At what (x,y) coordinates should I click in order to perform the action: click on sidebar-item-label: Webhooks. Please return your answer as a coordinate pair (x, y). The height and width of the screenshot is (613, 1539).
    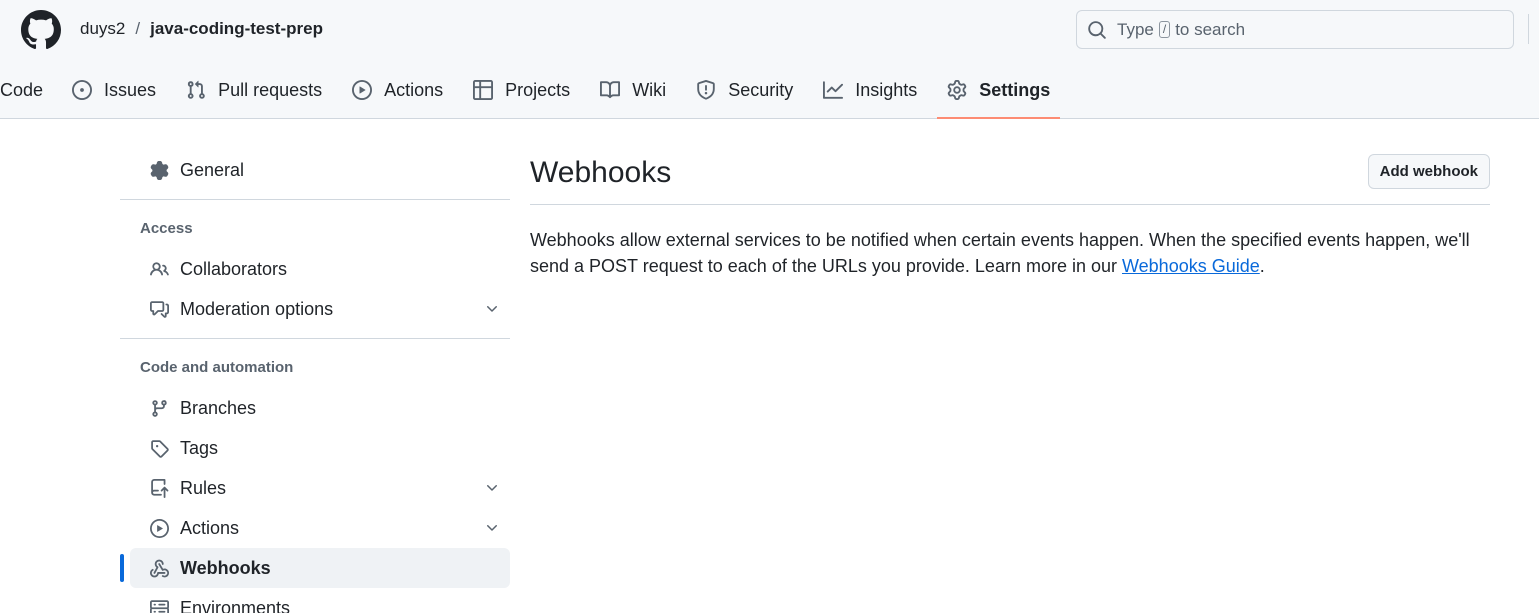
    Looking at the image, I should click on (225, 567).